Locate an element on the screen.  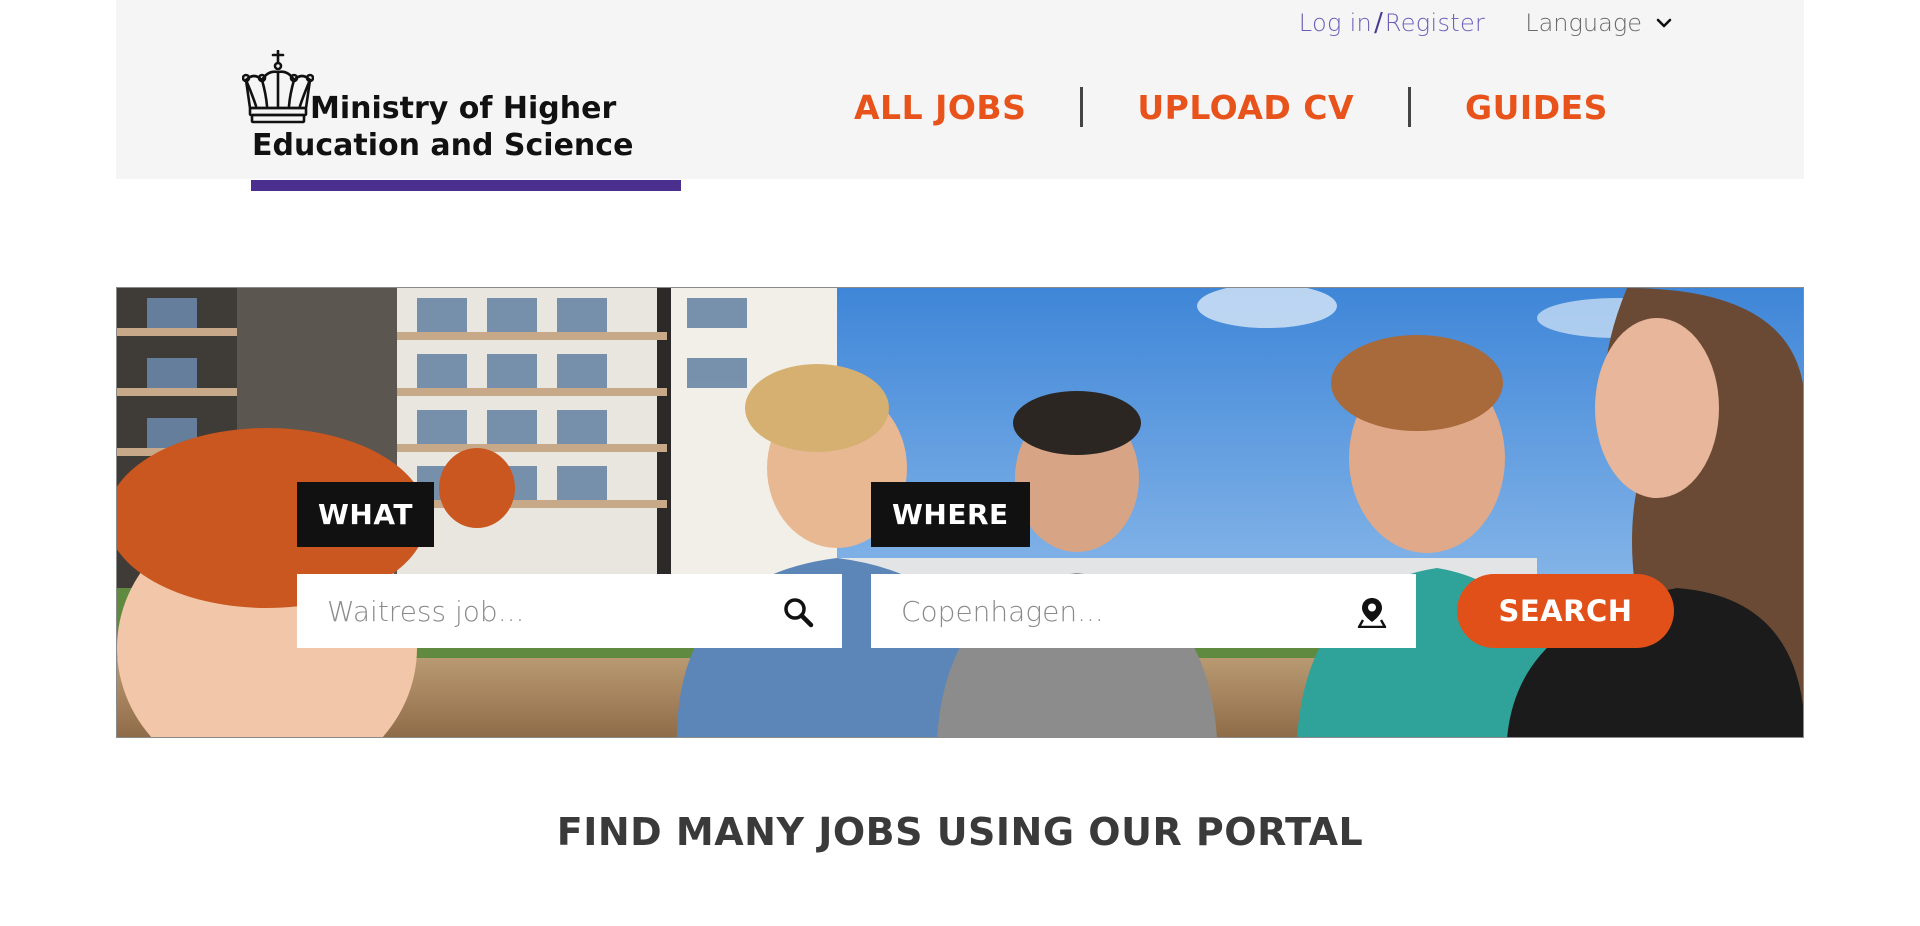
login-link: Log in is located at coordinates (1335, 23).